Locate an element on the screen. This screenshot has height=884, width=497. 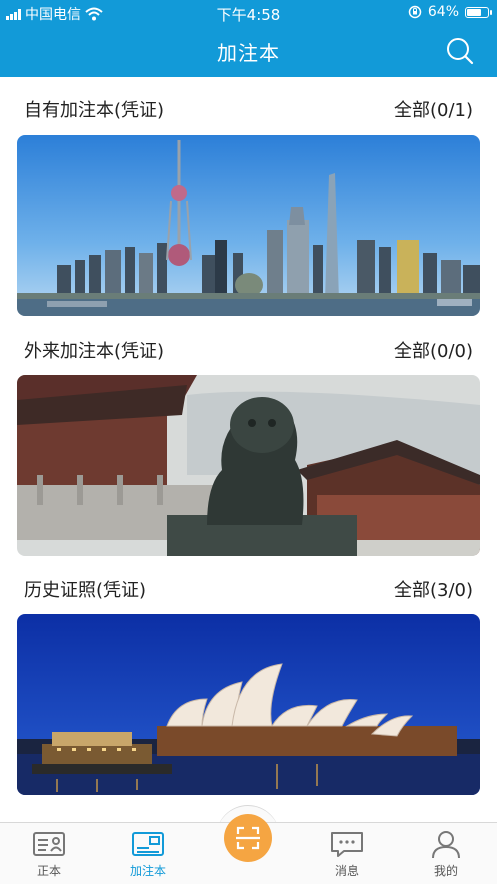
section-title: 外来加注本(凭证) is located at coordinates (94, 351).